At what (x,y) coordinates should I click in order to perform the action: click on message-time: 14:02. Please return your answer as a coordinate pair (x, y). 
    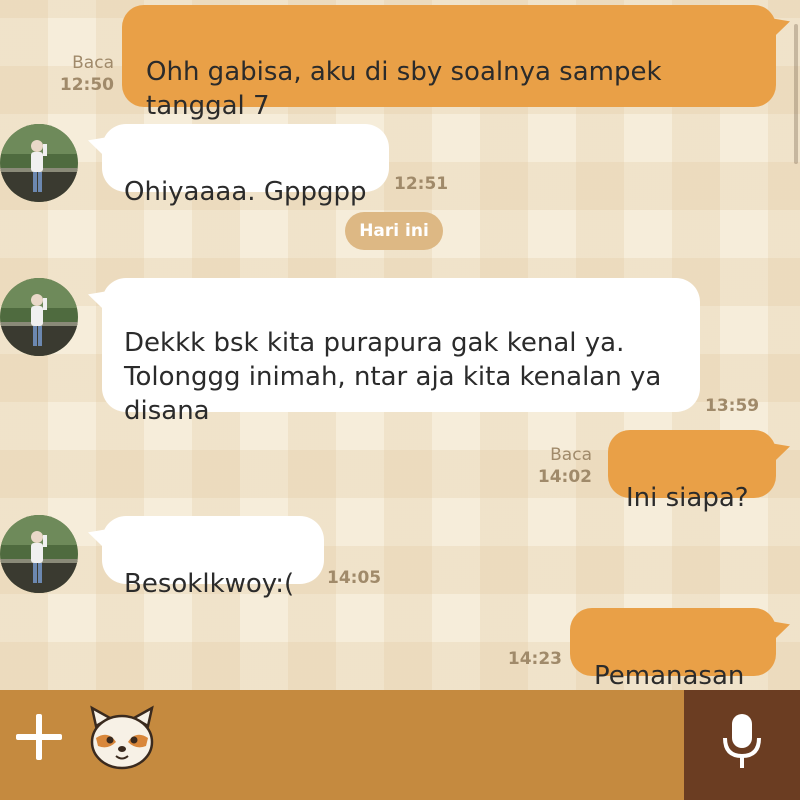
    Looking at the image, I should click on (564, 477).